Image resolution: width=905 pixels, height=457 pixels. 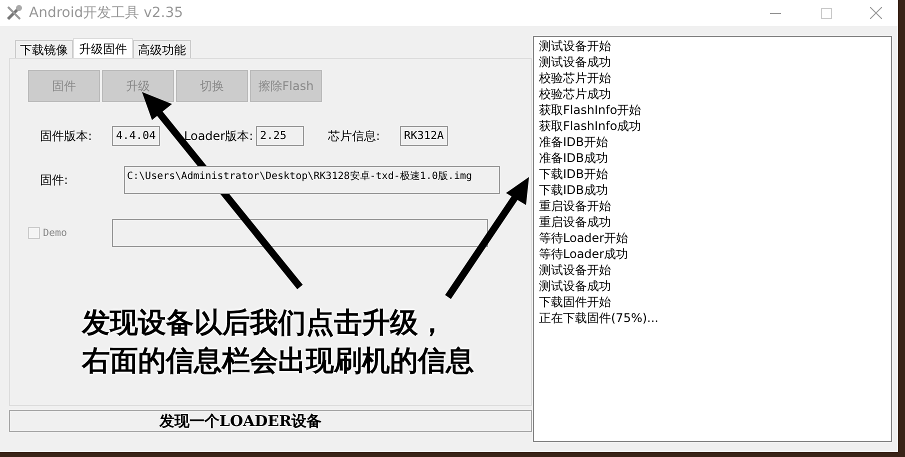 I want to click on field-label: 芯片信息:, so click(x=355, y=136).